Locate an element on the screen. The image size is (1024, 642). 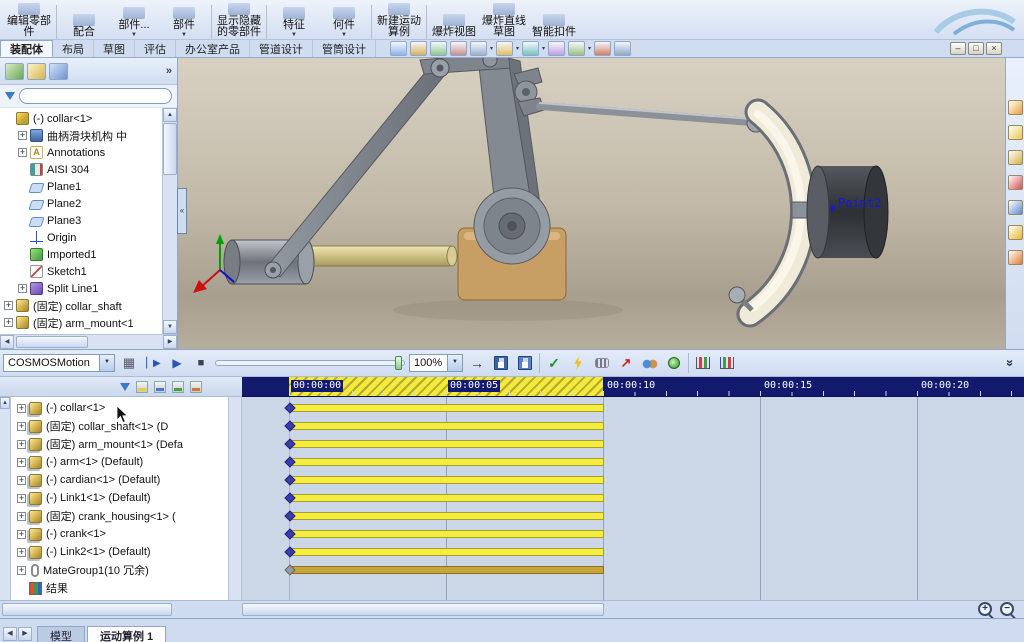
motion-tree-item: (-) cardian<1> (Default) is located at coordinates (119, 480).